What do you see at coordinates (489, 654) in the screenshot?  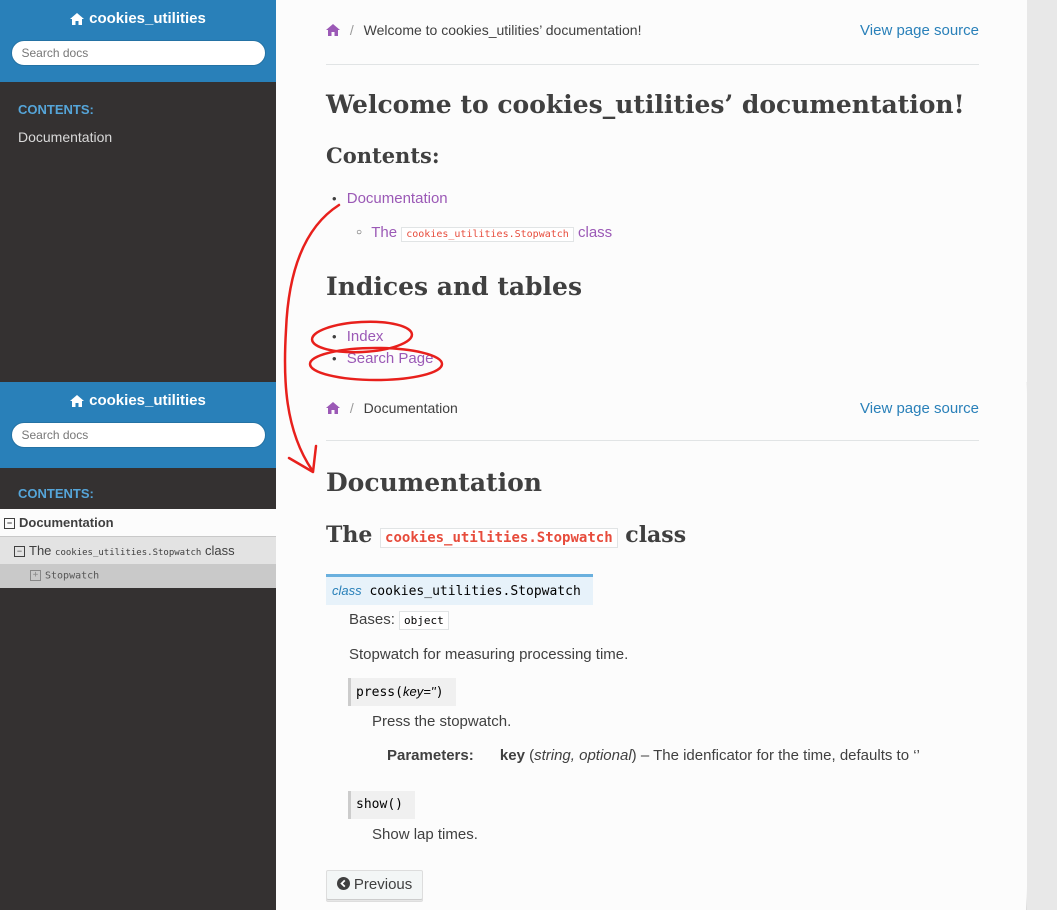 I see `class-description: Stopwatch for measuring processing time.` at bounding box center [489, 654].